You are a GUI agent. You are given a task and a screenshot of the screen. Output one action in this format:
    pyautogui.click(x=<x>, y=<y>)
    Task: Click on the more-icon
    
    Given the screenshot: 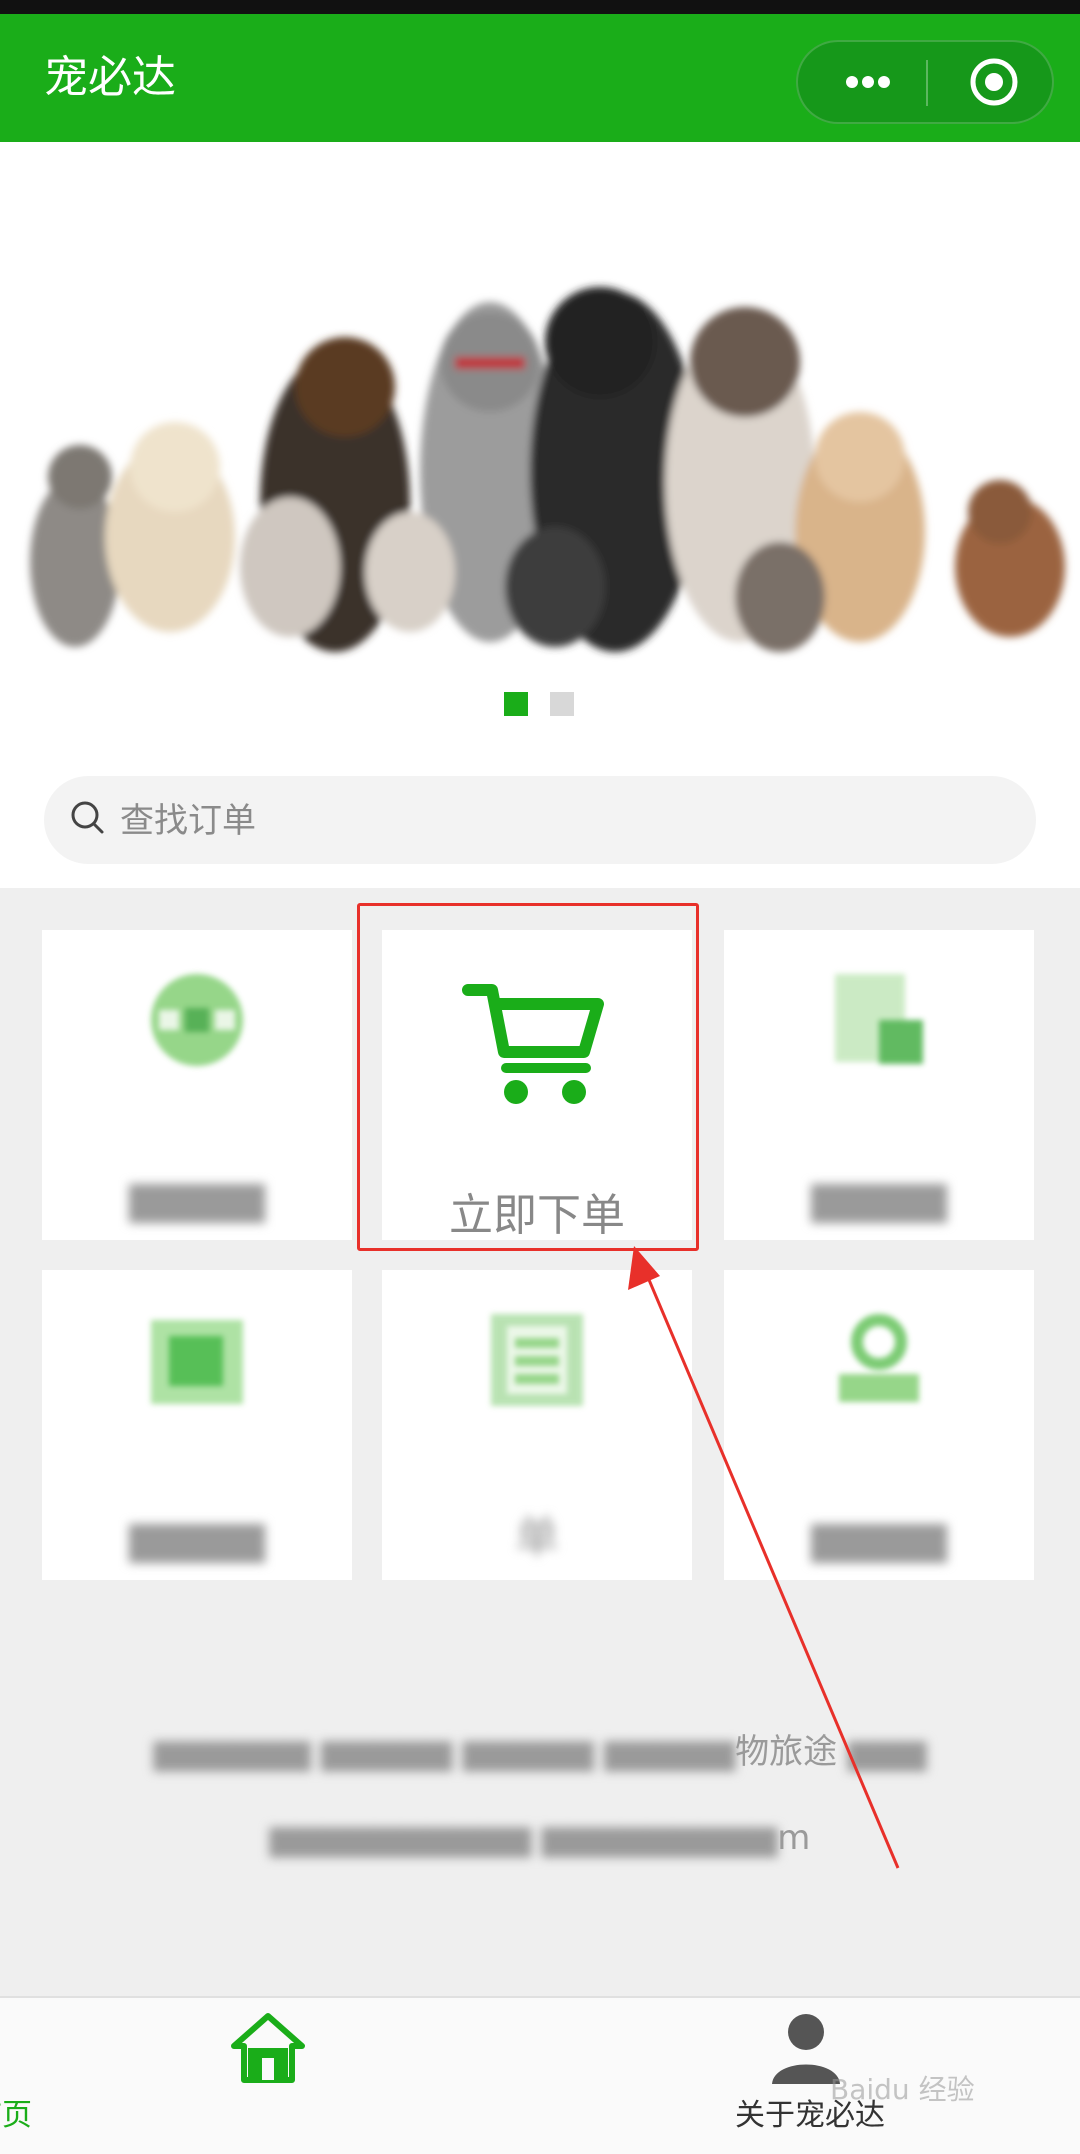 What is the action you would take?
    pyautogui.click(x=868, y=82)
    